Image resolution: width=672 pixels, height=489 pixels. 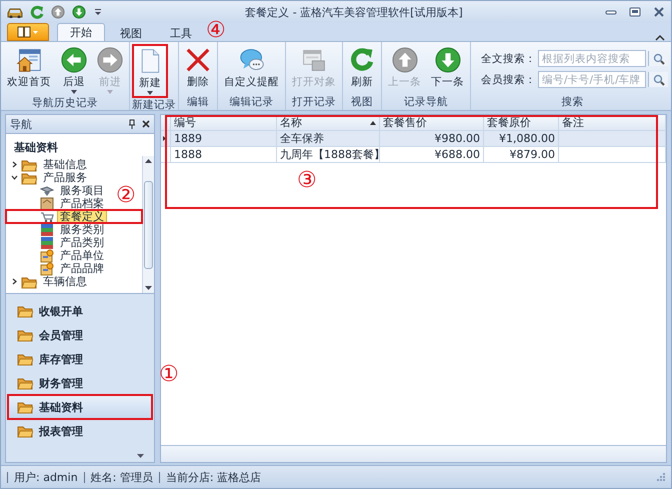 What do you see at coordinates (169, 375) in the screenshot?
I see `annotation-marker: ①` at bounding box center [169, 375].